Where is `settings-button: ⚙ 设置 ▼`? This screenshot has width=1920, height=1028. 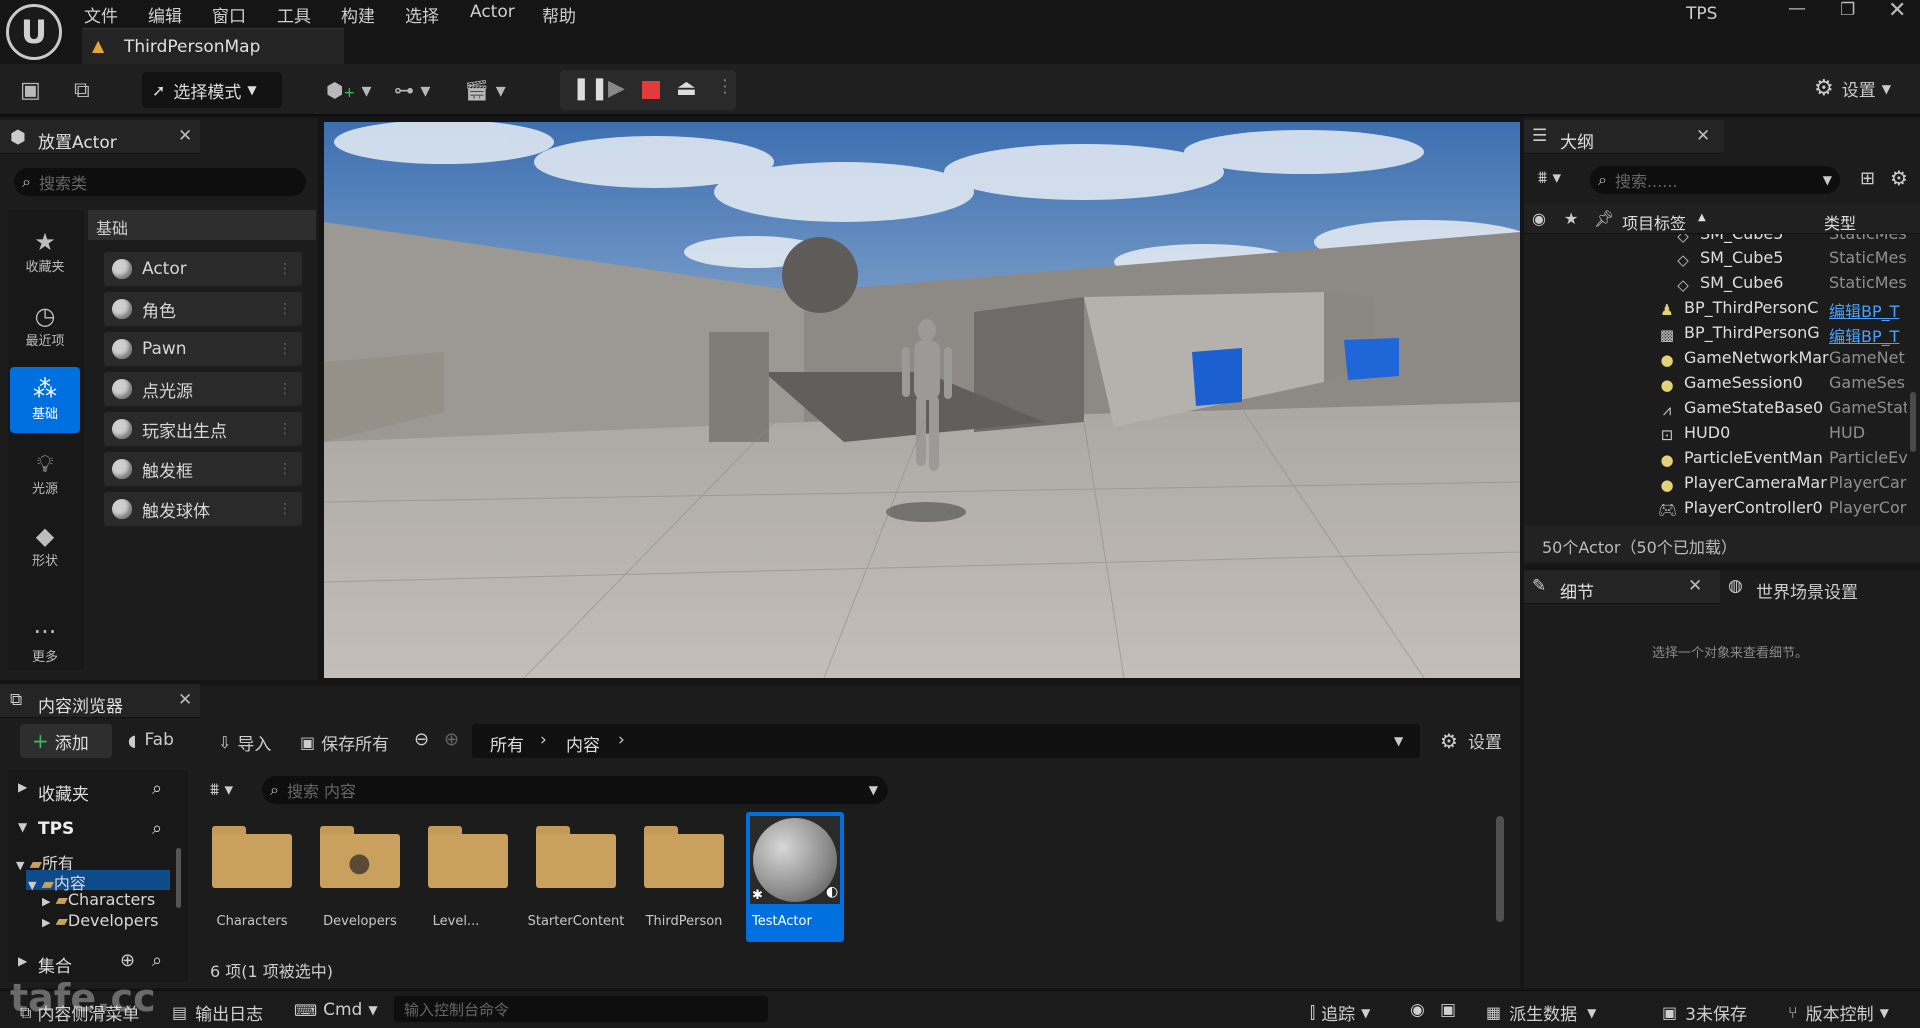
settings-button: ⚙ 设置 ▼ is located at coordinates (1852, 88).